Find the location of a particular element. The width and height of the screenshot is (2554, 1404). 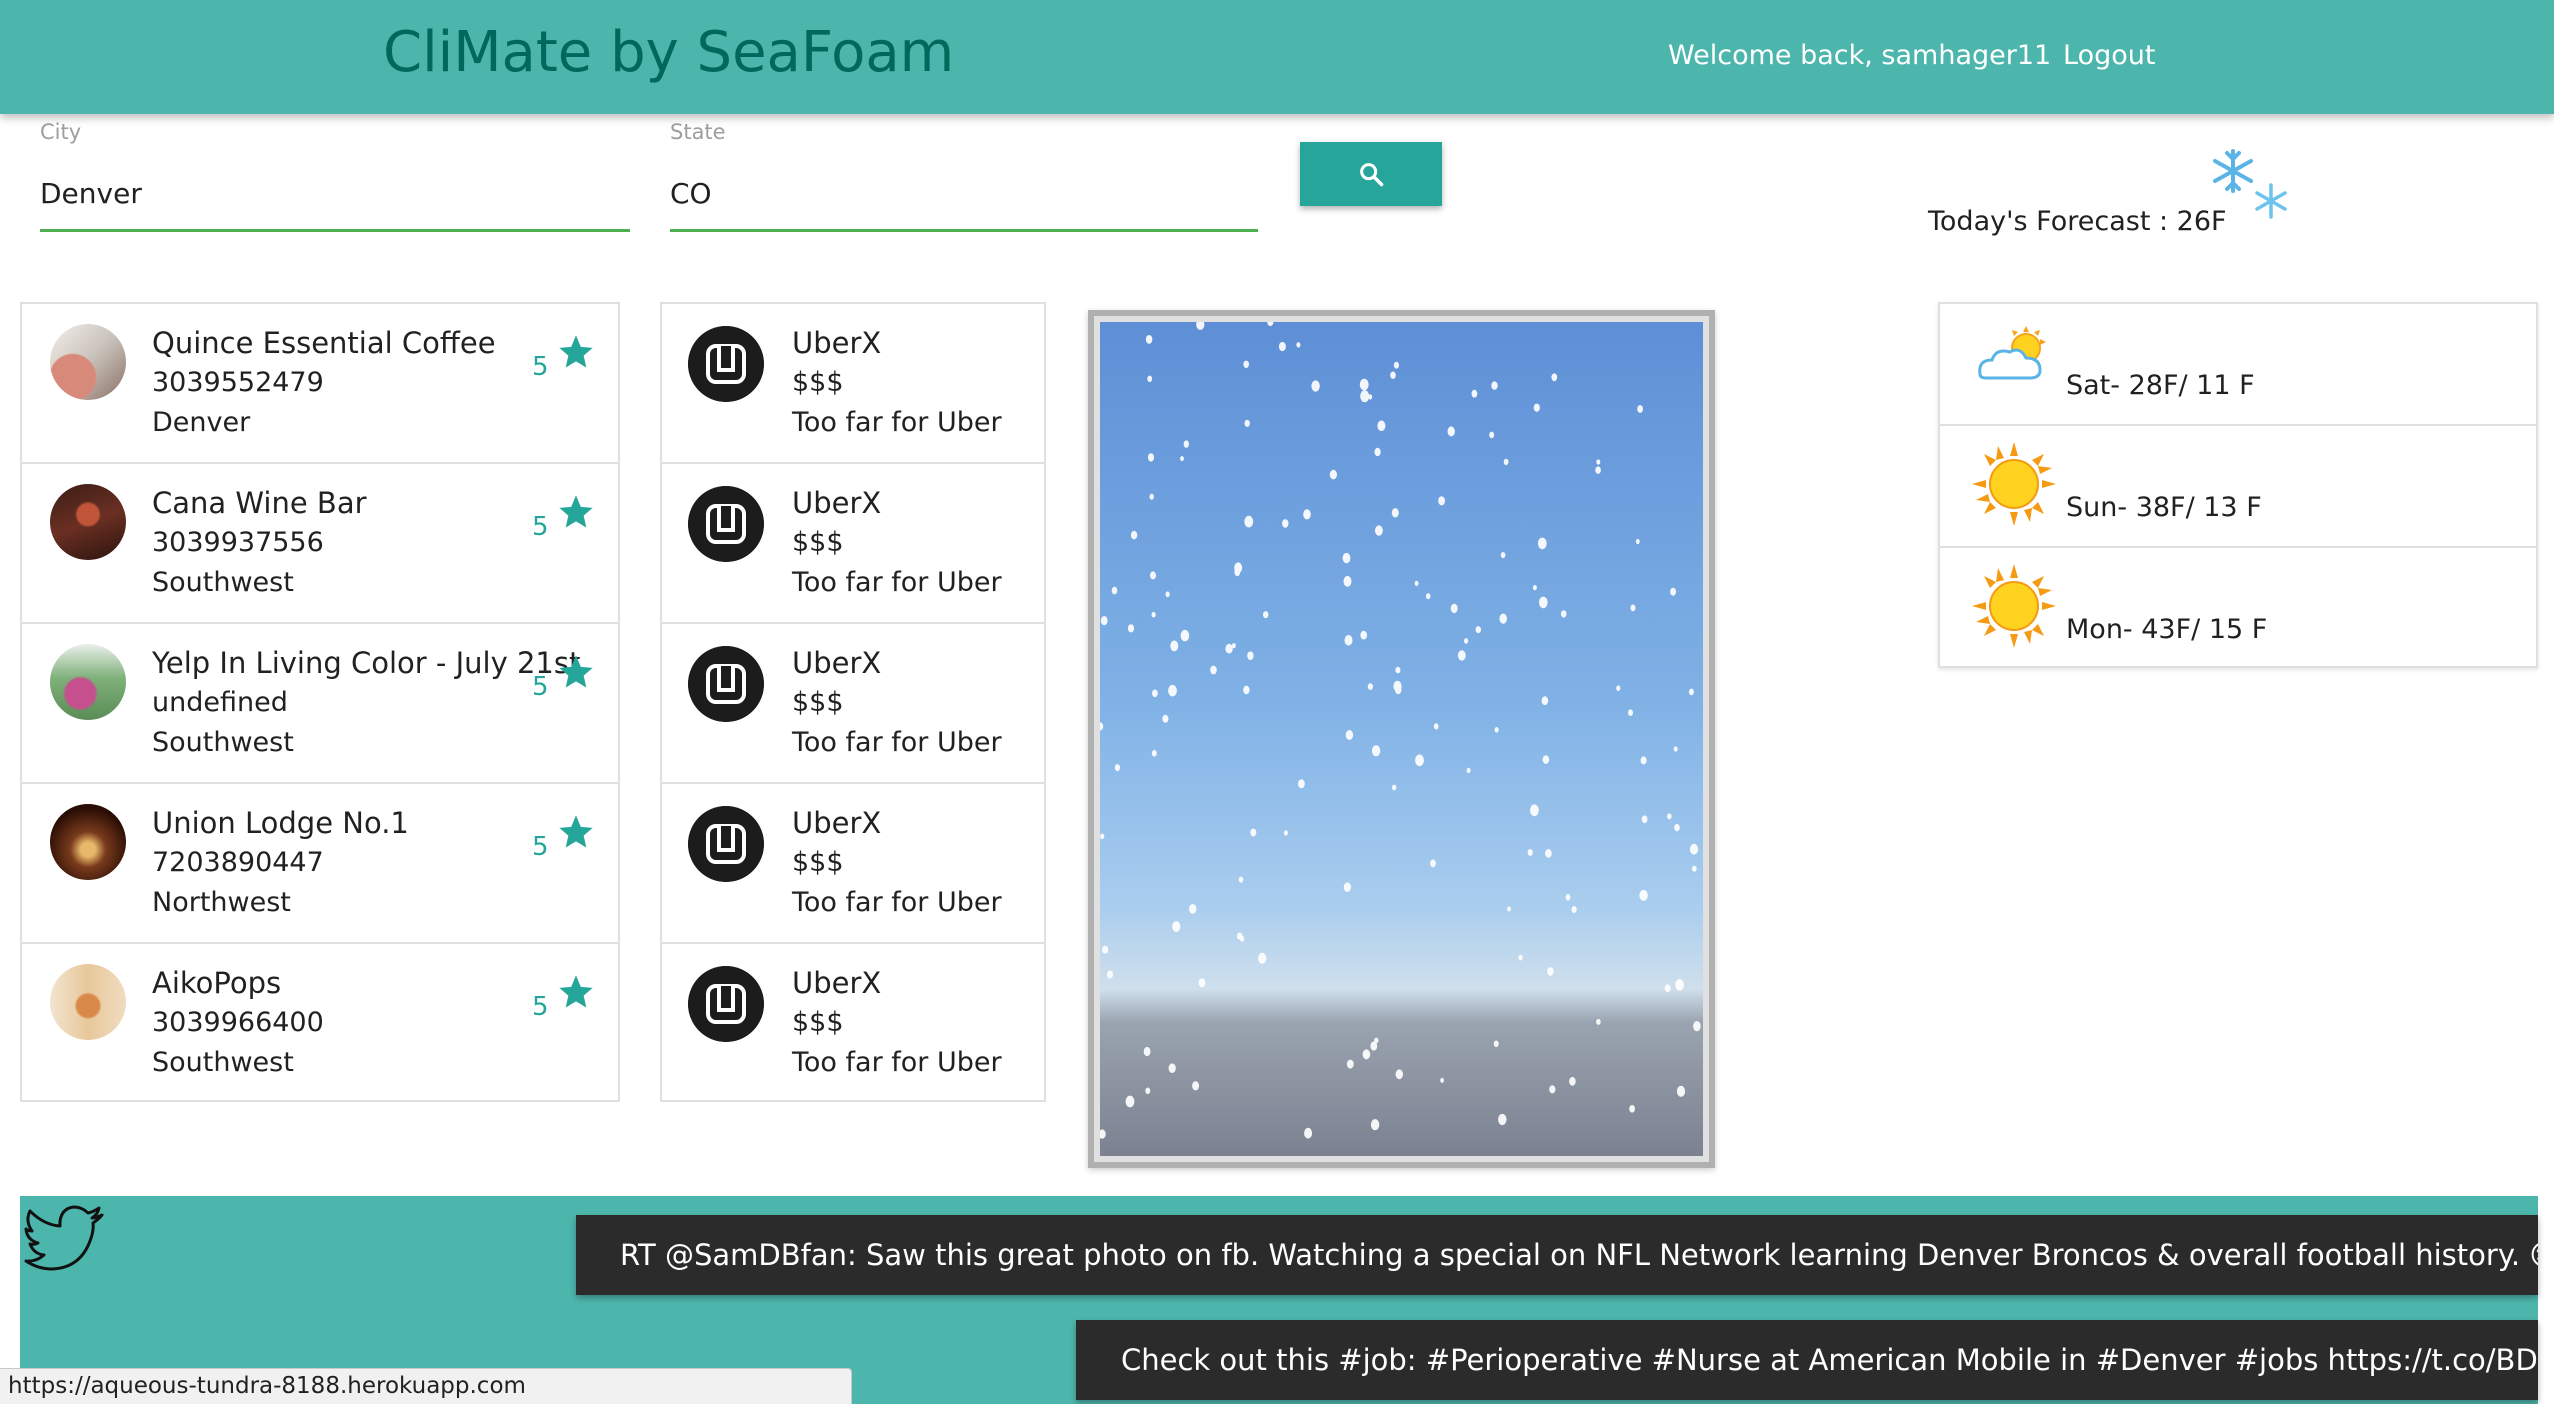

place-item: AikoPops 3039966400 Southwest 5 is located at coordinates (320, 1024).